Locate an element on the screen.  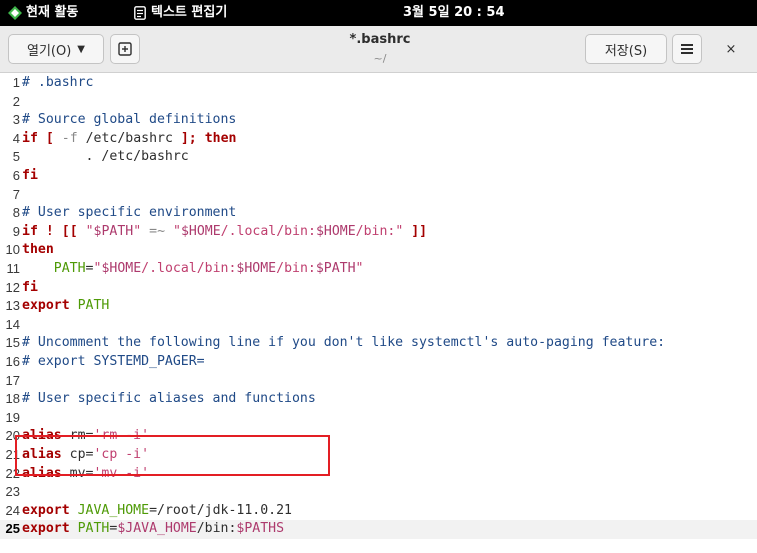
code-text: alias cp='cp -i' is located at coordinates (85, 455).